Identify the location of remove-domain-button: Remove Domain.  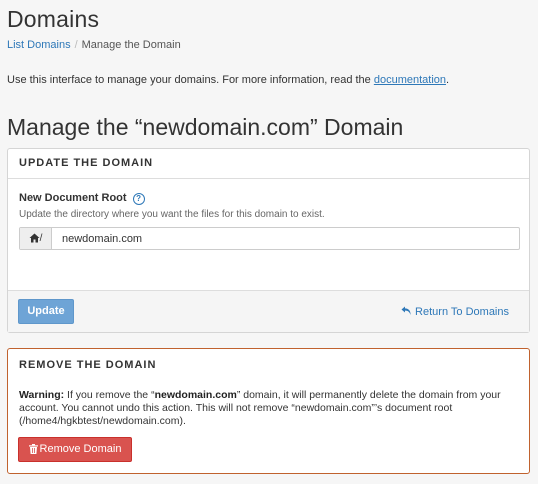
(75, 449).